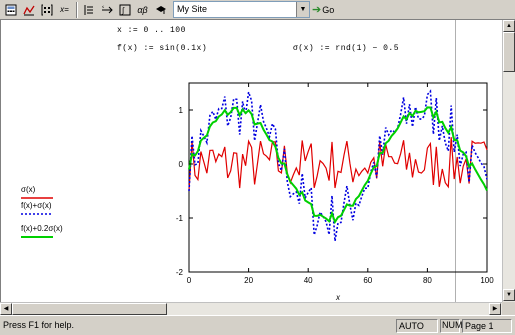 The height and width of the screenshot is (335, 515). I want to click on toolbar-separator, so click(77, 9).